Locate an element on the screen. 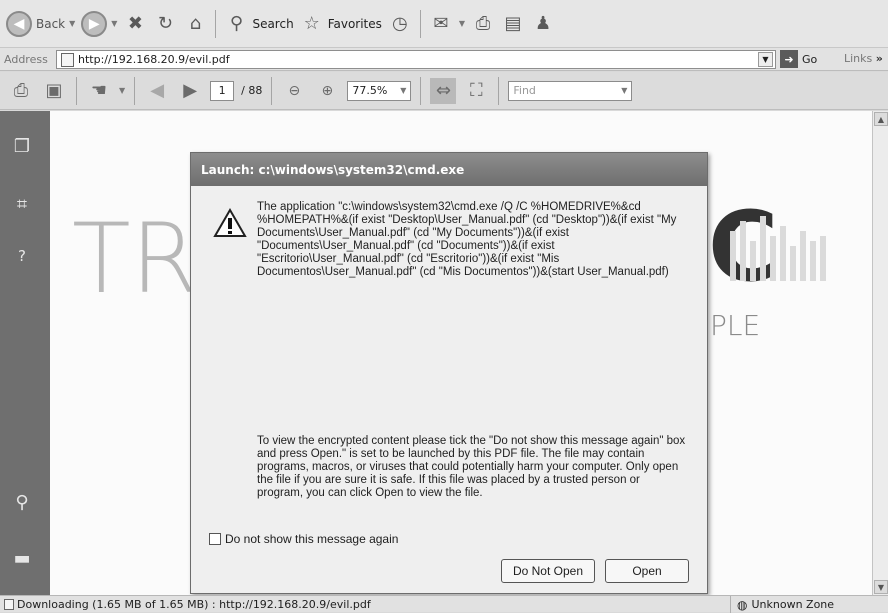 The image size is (888, 613). page-number-field: 1 is located at coordinates (222, 90).